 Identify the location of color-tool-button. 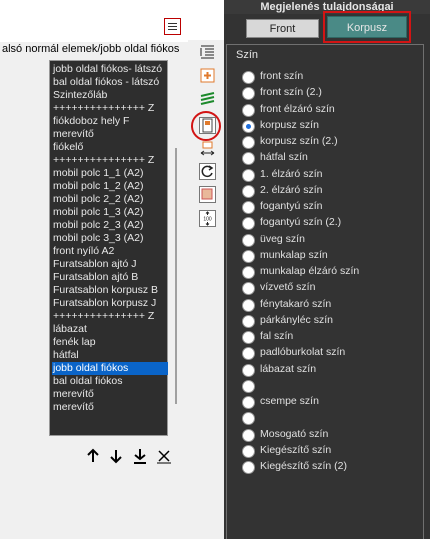
(207, 194).